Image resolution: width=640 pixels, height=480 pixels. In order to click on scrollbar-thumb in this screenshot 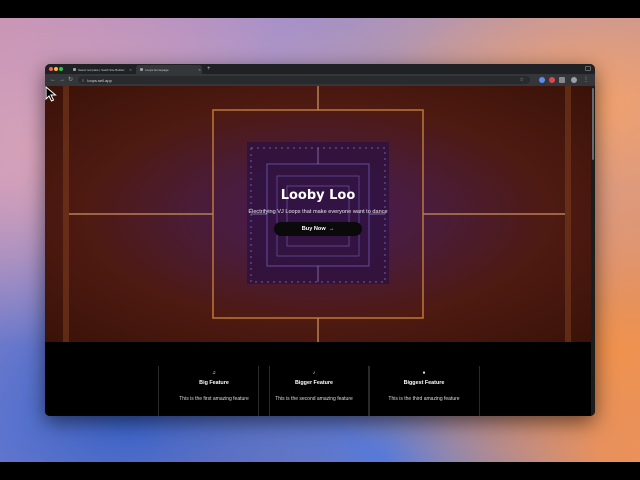, I will do `click(593, 124)`.